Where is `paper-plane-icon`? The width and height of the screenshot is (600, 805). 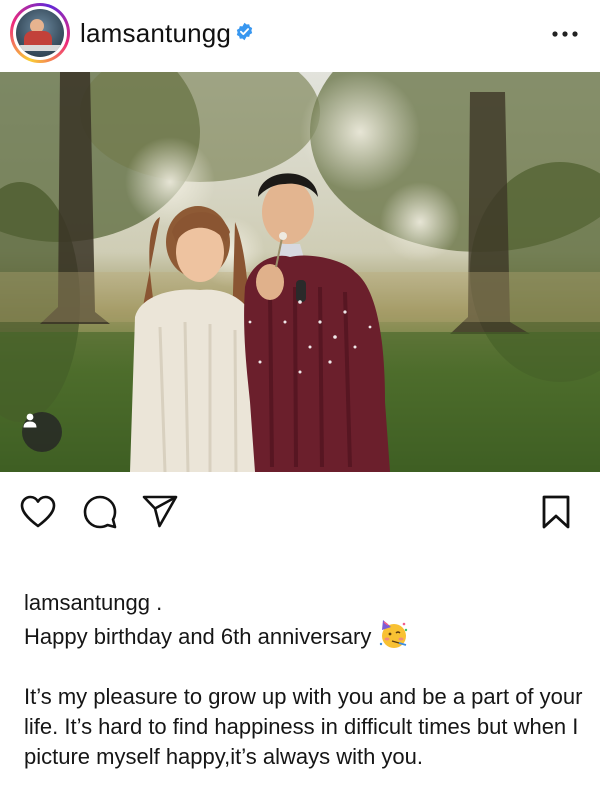 paper-plane-icon is located at coordinates (160, 511).